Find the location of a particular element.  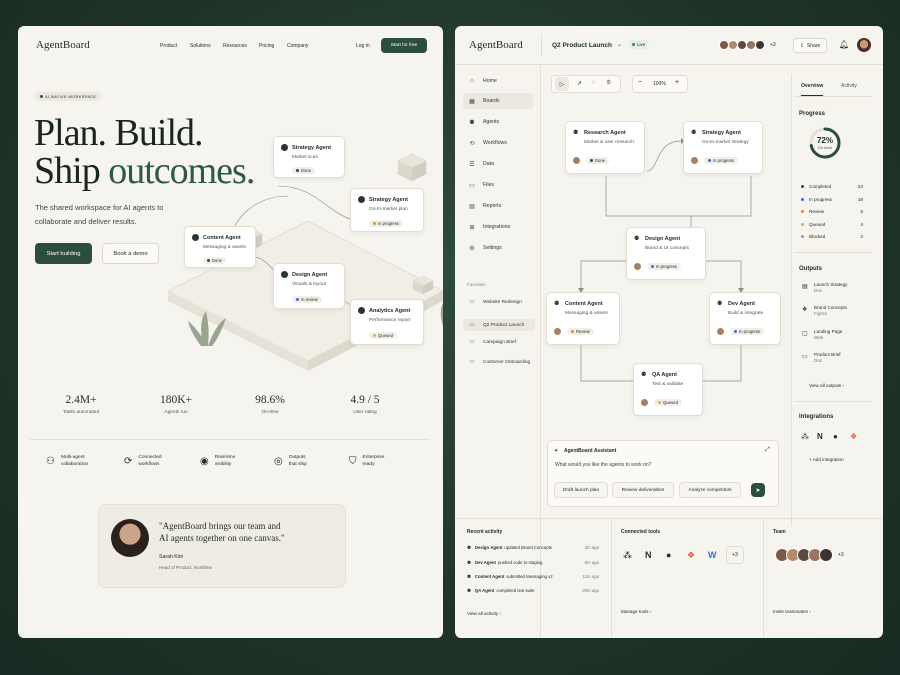

favorite-item: ▭ Q2 Product Launch is located at coordinates (499, 325).